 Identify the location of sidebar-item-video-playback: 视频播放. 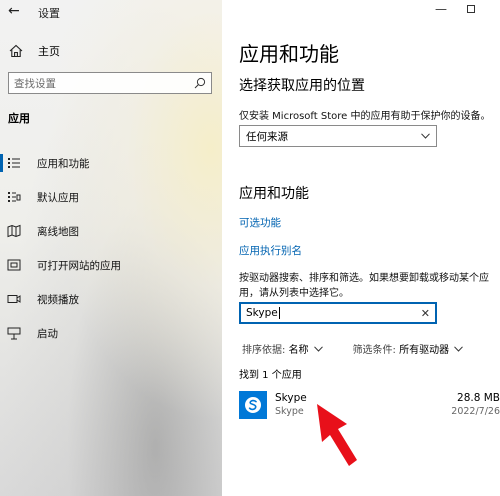
(111, 299).